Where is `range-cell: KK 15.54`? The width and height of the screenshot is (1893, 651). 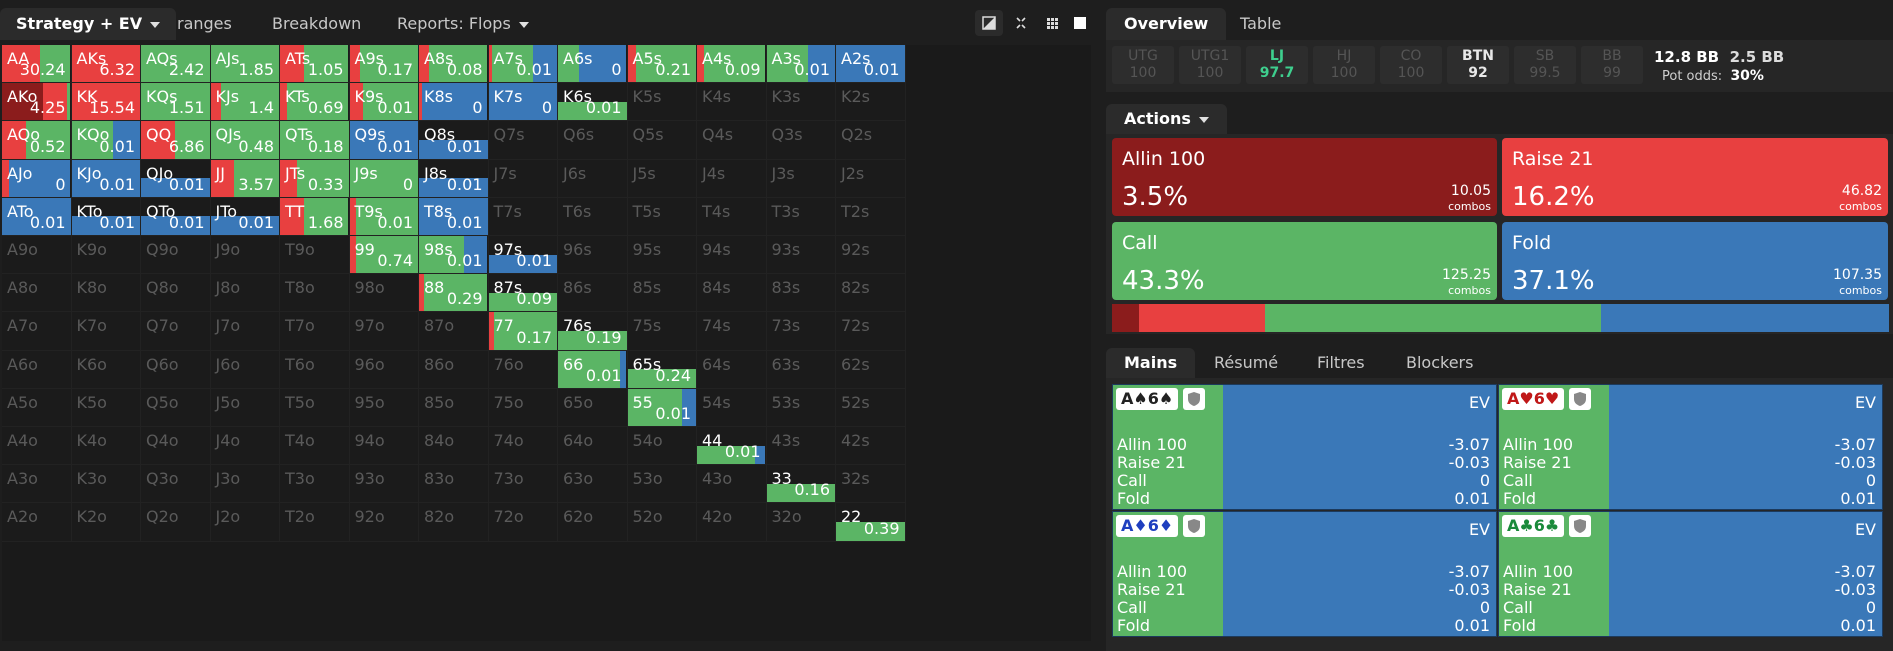 range-cell: KK 15.54 is located at coordinates (106, 102).